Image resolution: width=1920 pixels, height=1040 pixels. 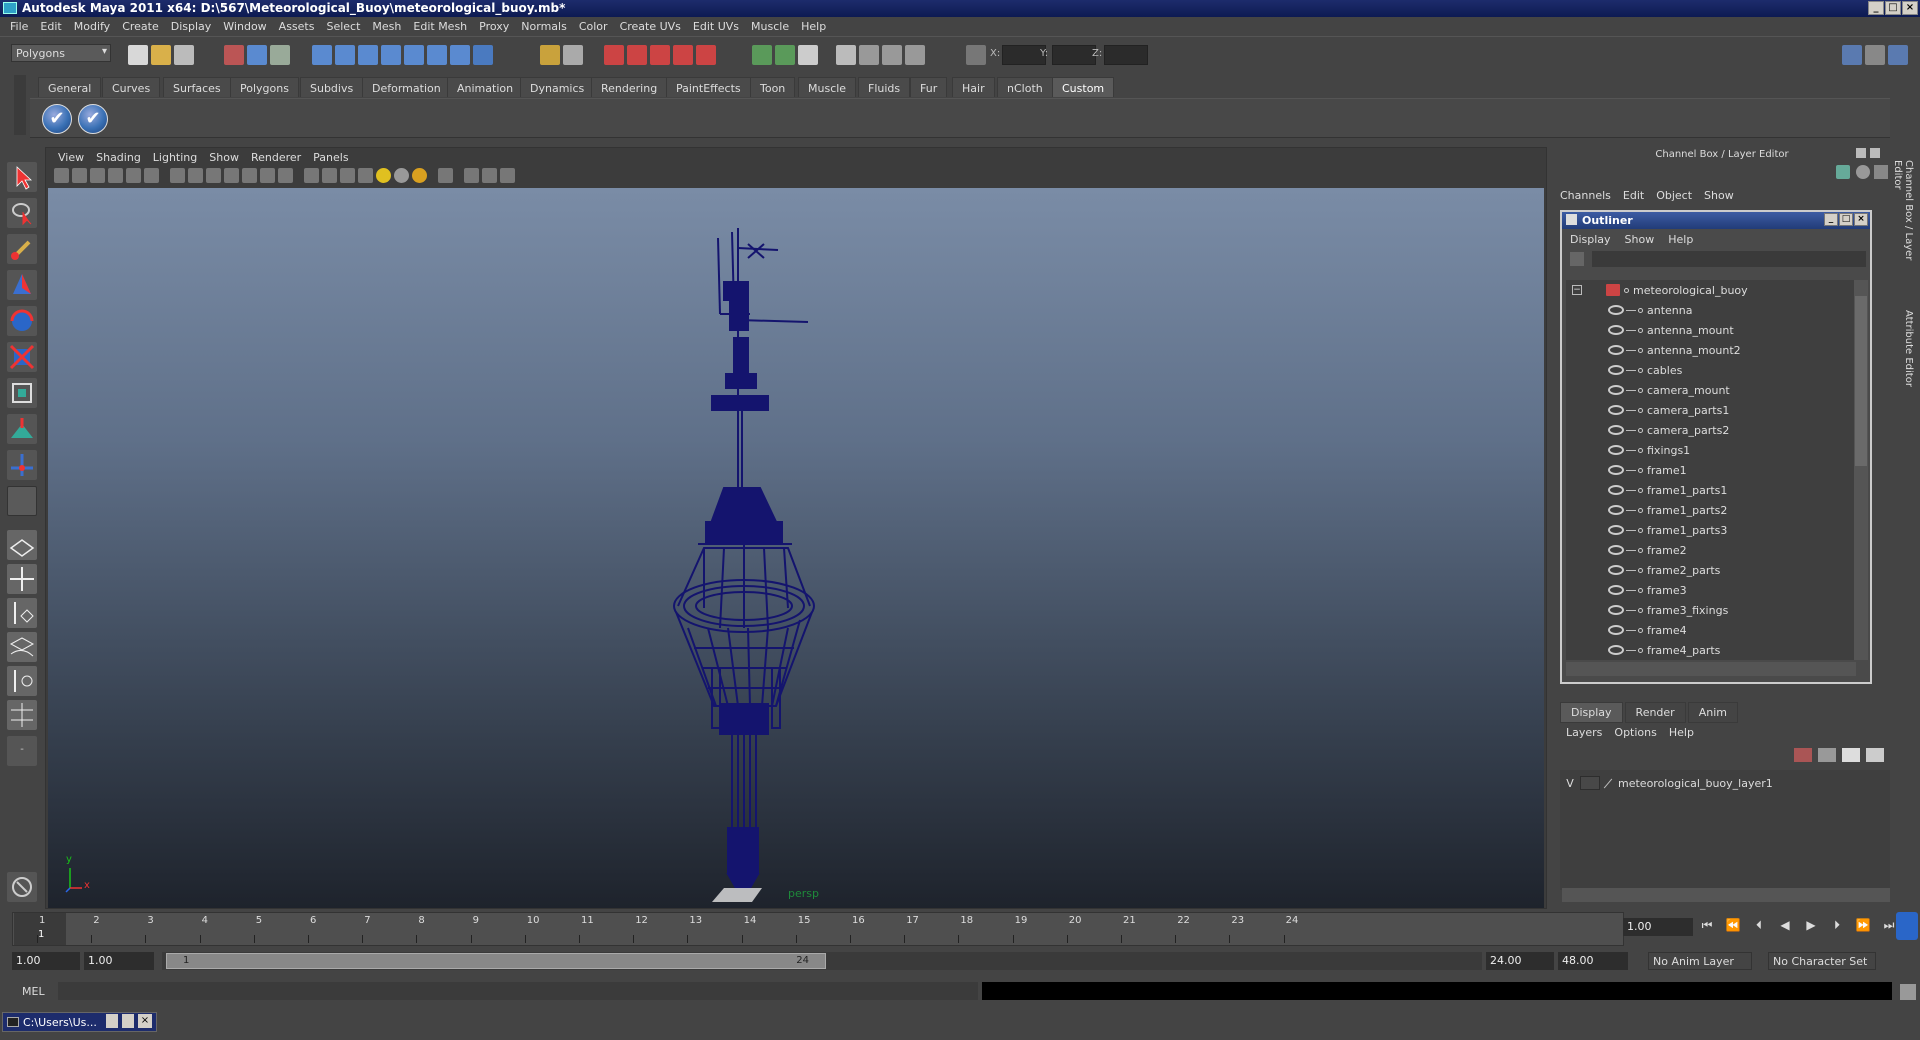 What do you see at coordinates (177, 157) in the screenshot?
I see `panel-menu-lighting: Lighting` at bounding box center [177, 157].